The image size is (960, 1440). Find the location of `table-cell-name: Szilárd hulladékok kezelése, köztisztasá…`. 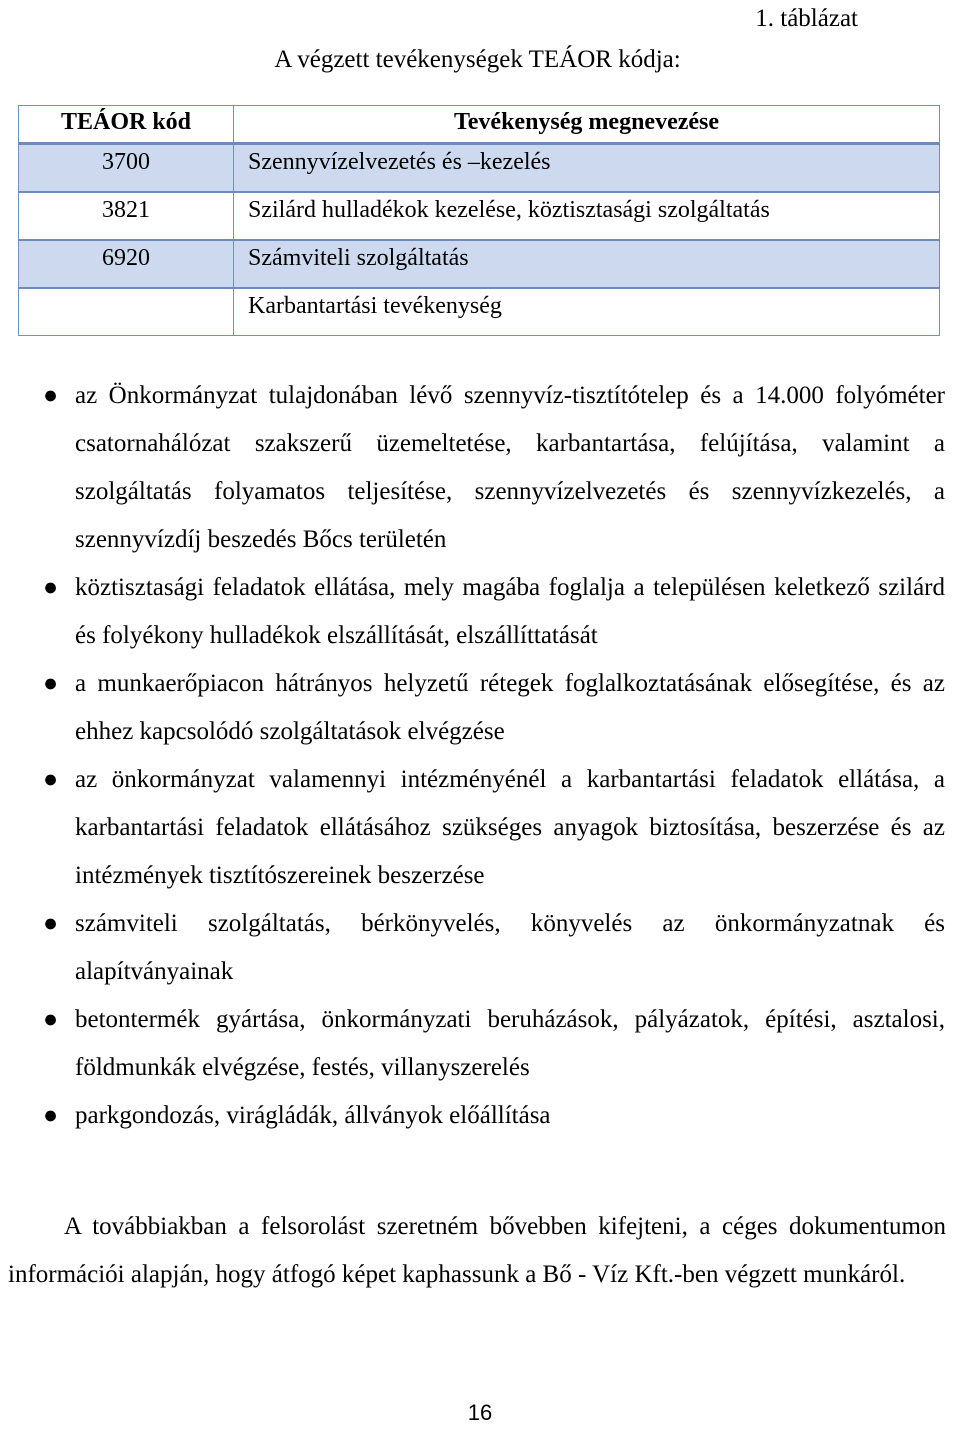

table-cell-name: Szilárd hulladékok kezelése, köztisztasá… is located at coordinates (586, 216).